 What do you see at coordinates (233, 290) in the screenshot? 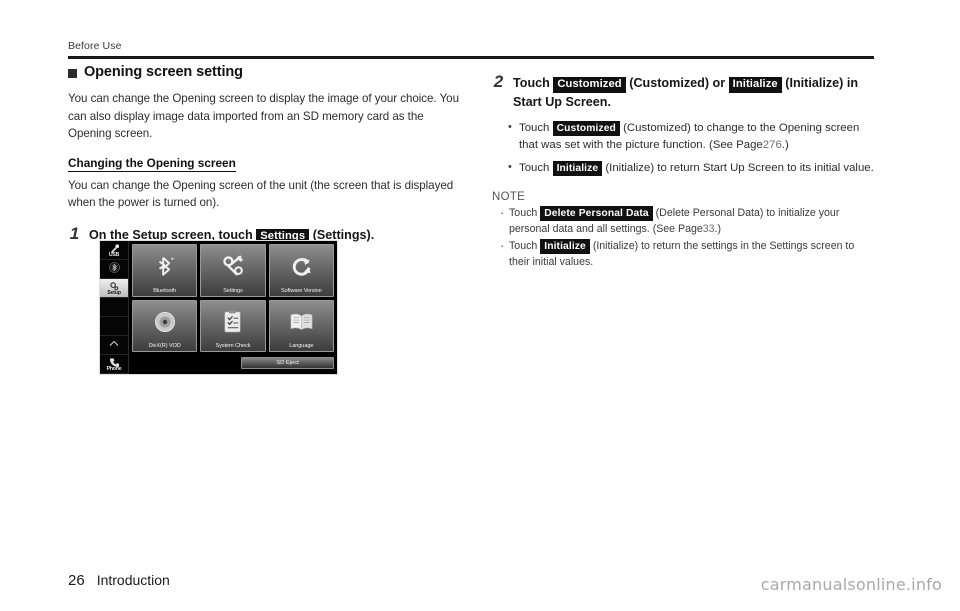
I see `setup-tile-settings-label: Settings` at bounding box center [233, 290].